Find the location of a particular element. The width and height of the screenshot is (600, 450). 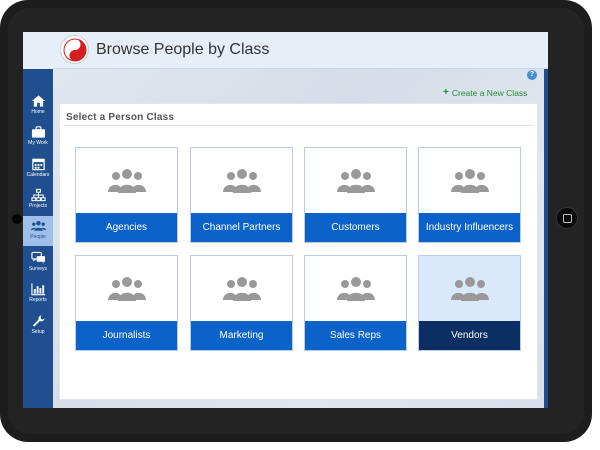

app-logo is located at coordinates (74, 49).